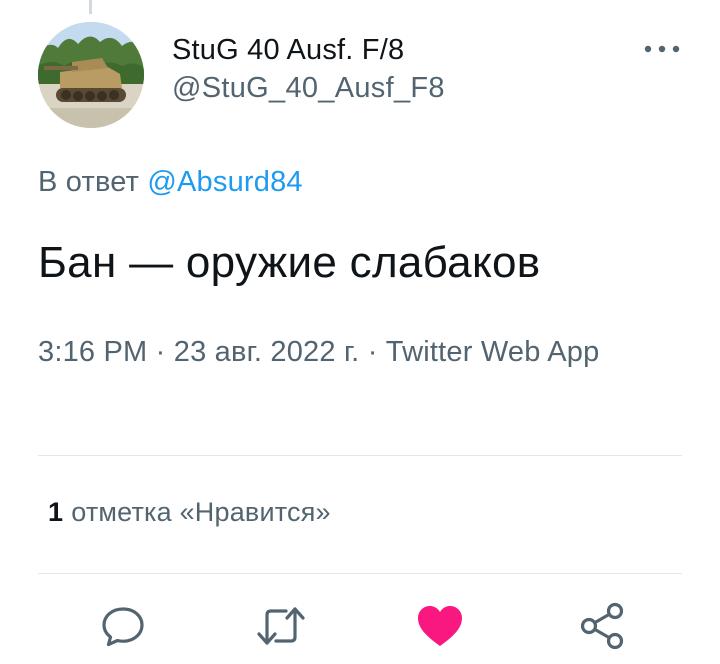 The image size is (720, 664). I want to click on divider-bottom, so click(360, 573).